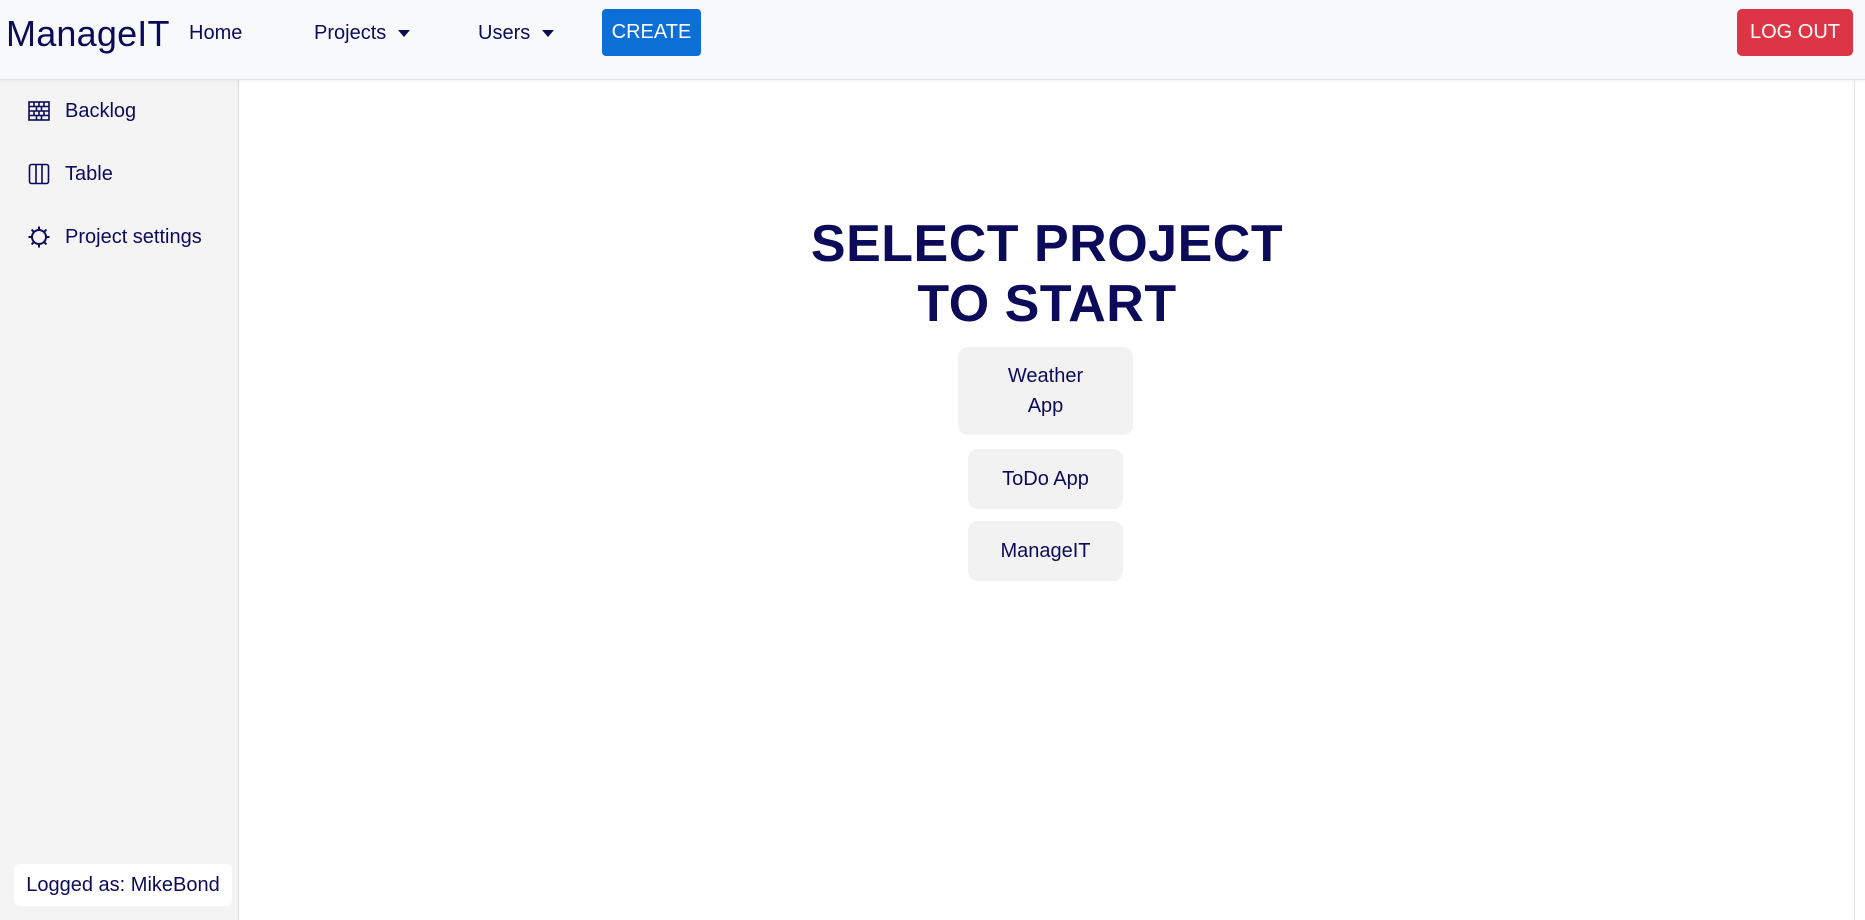 The height and width of the screenshot is (920, 1865). What do you see at coordinates (504, 33) in the screenshot?
I see `nav-users-label: Users` at bounding box center [504, 33].